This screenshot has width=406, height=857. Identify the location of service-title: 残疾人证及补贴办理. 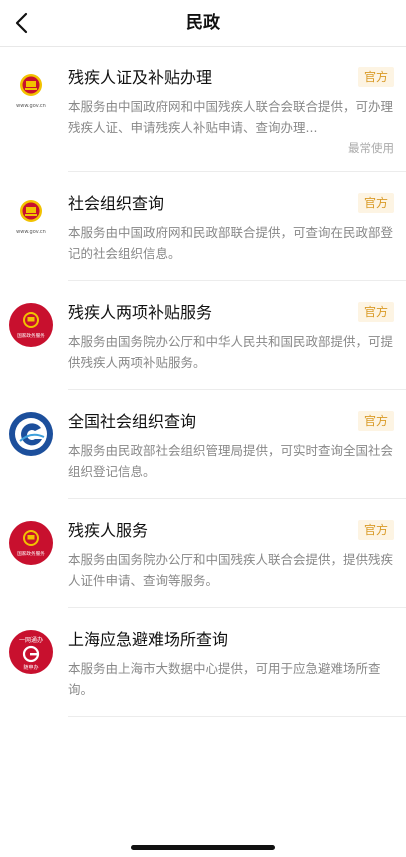
(140, 77).